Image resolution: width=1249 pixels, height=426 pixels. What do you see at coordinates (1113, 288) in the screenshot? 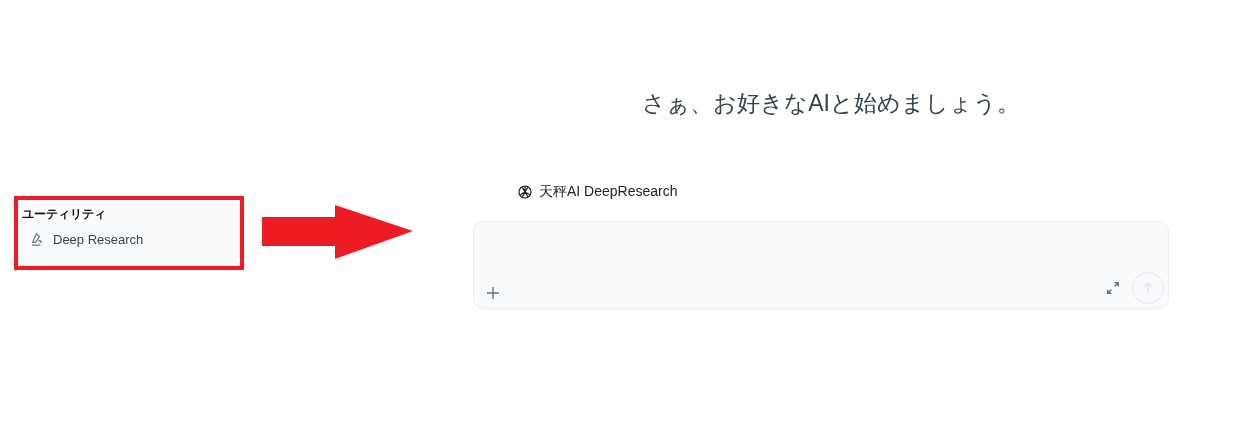
I see `expand-icon` at bounding box center [1113, 288].